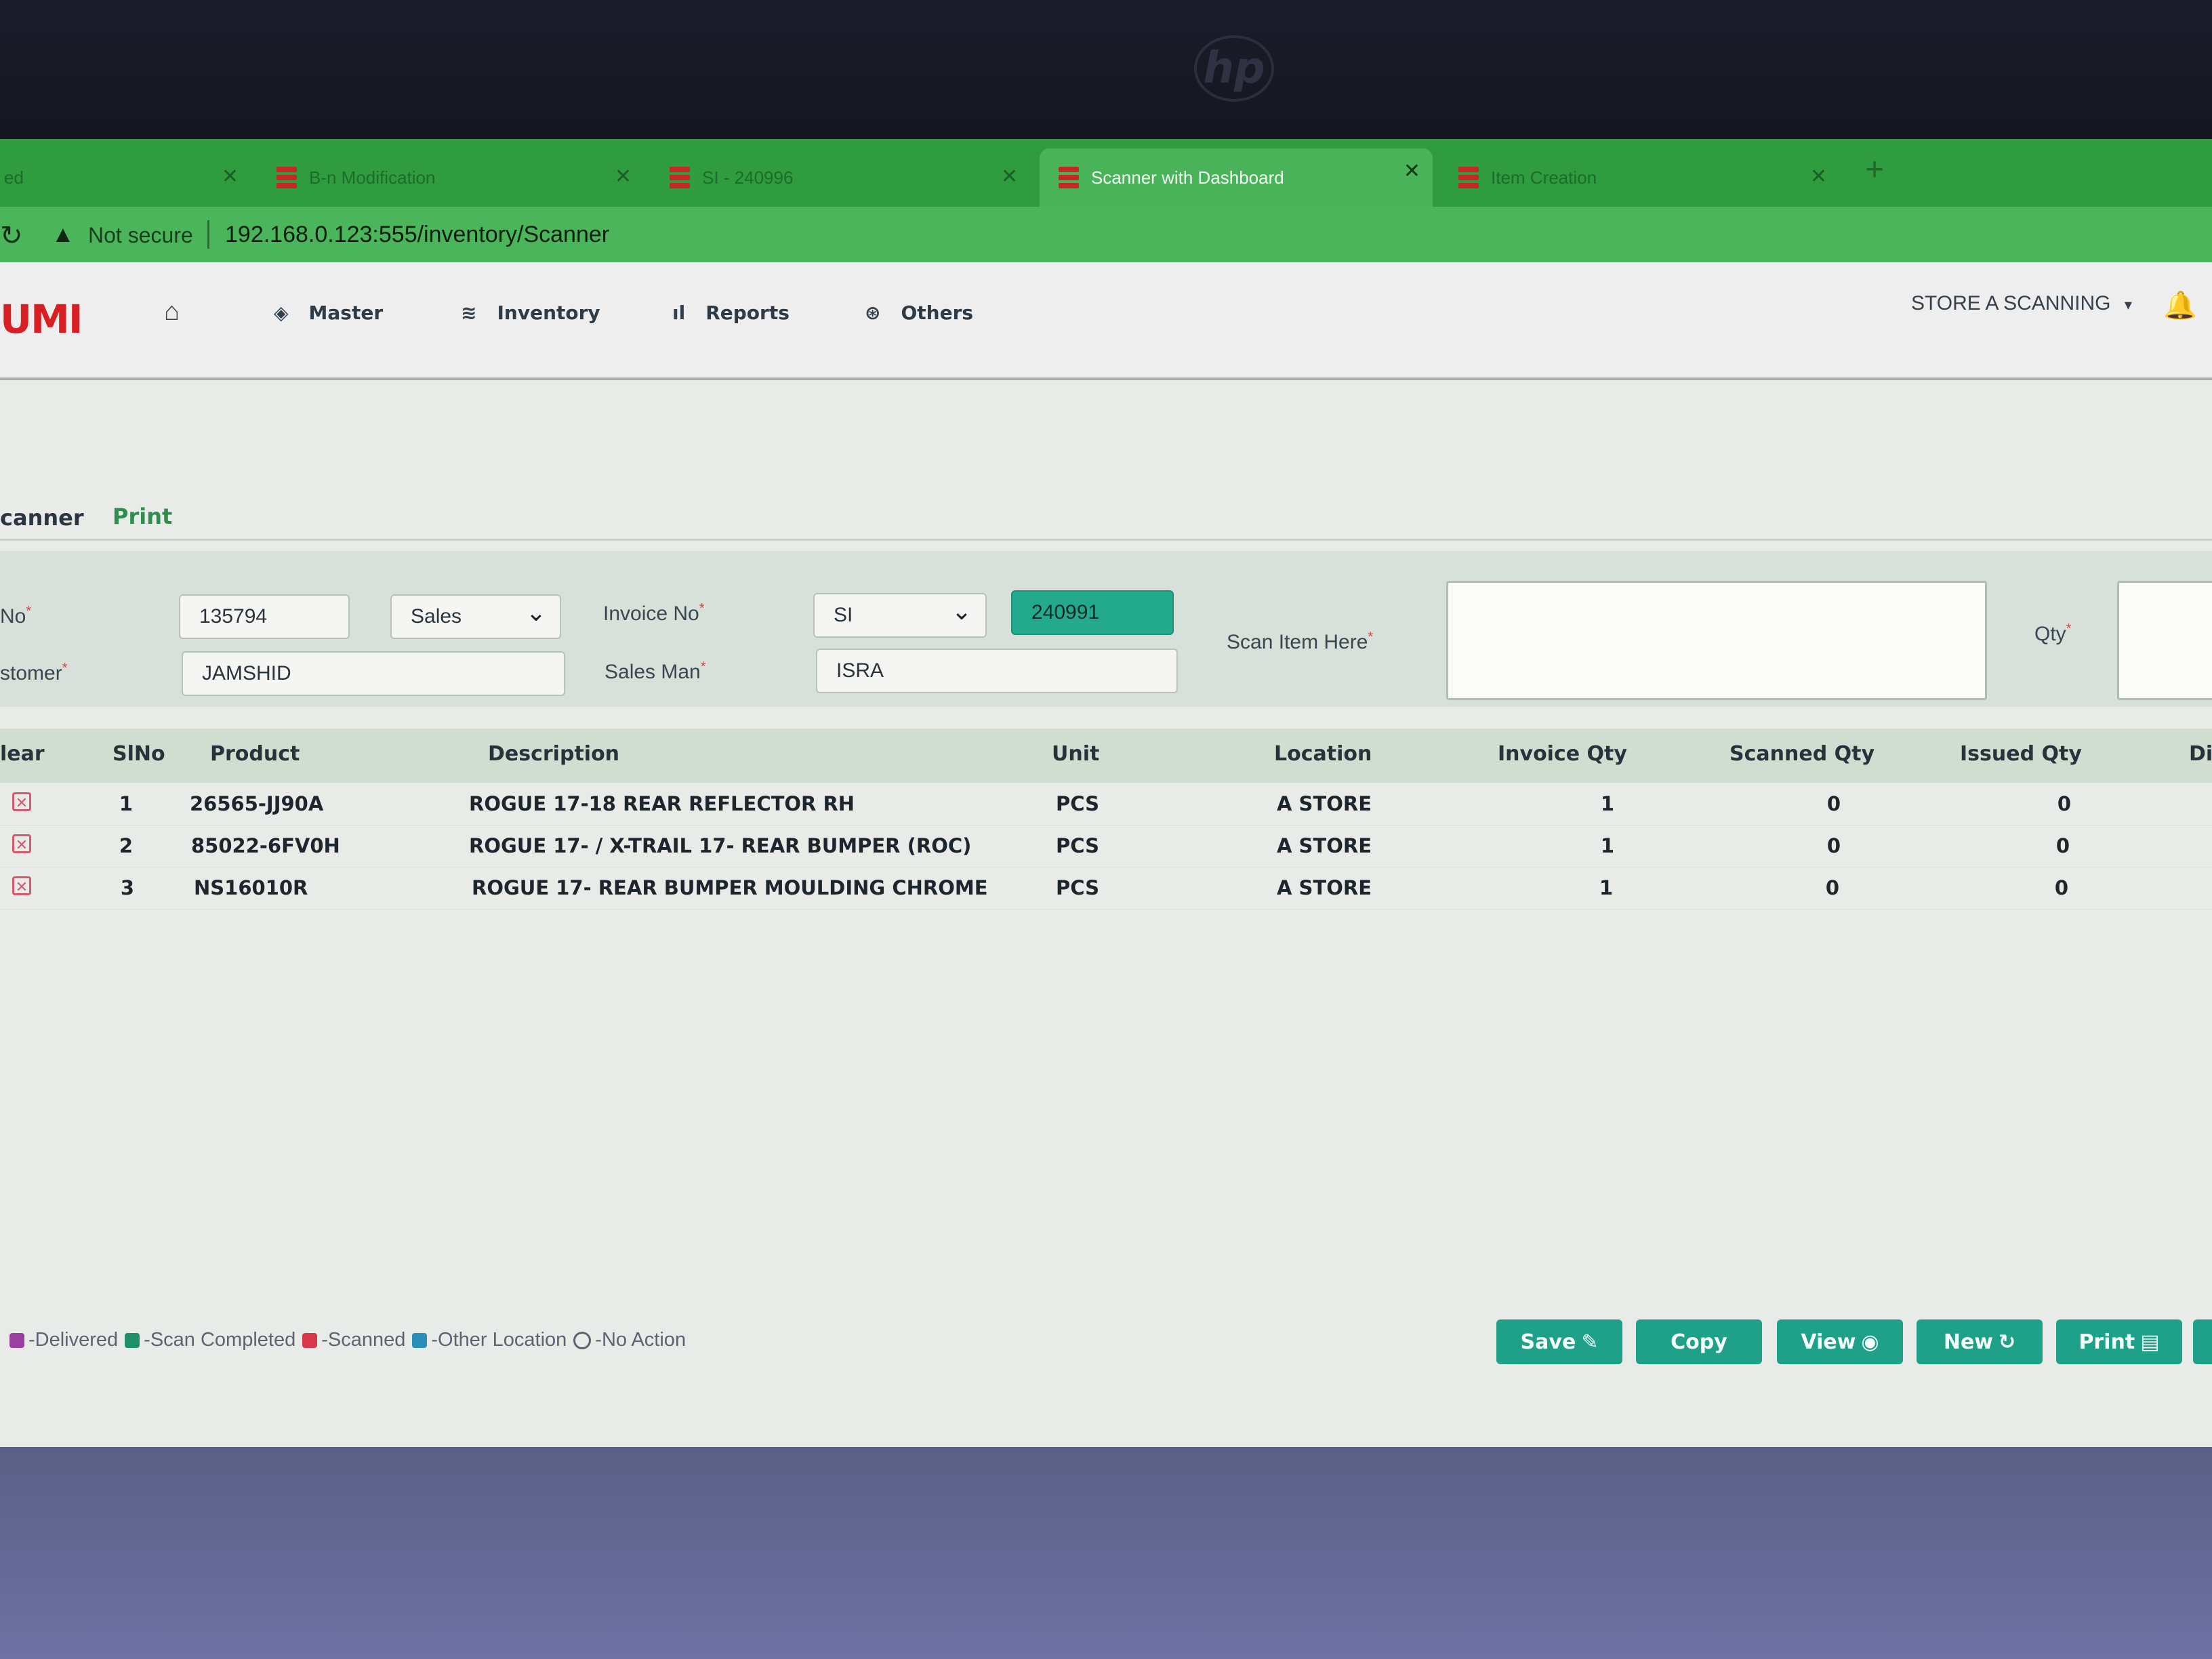 Image resolution: width=2212 pixels, height=1659 pixels. I want to click on new-tab-plus-icon: +, so click(1874, 169).